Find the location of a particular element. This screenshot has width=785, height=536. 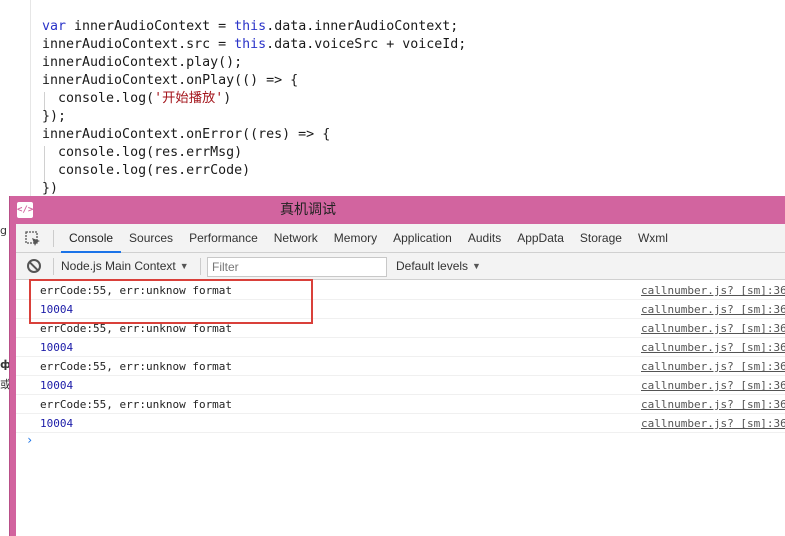

levels-label: Default levels is located at coordinates (432, 266).